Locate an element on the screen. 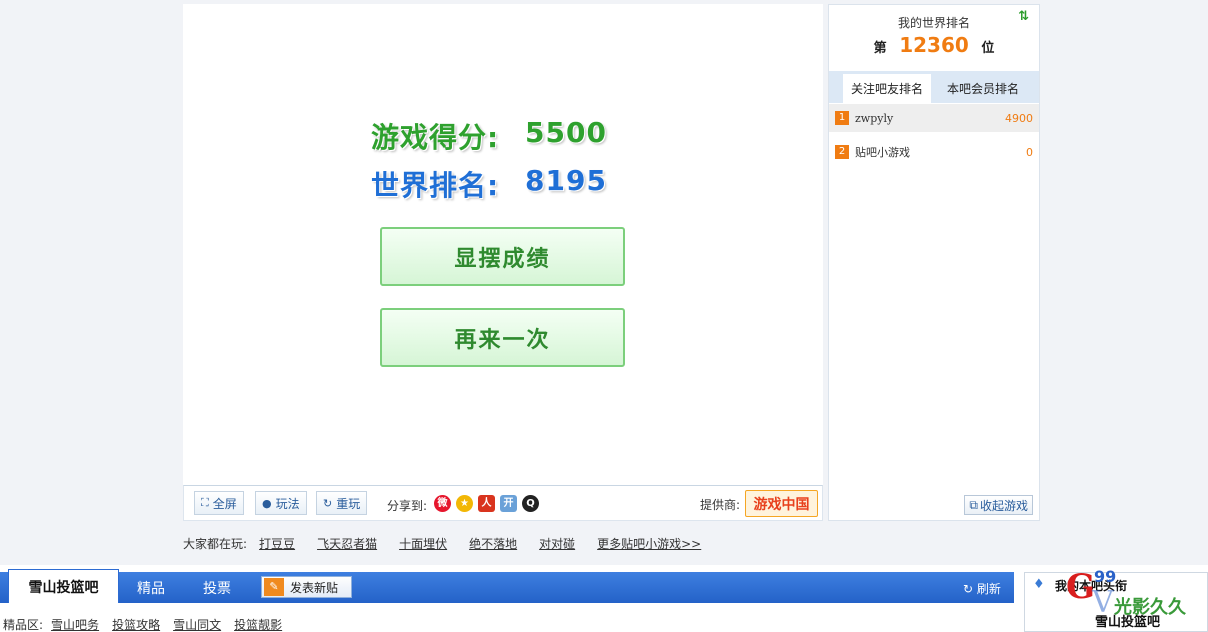  headline-title: 我的本吧头衔 is located at coordinates (1091, 586).